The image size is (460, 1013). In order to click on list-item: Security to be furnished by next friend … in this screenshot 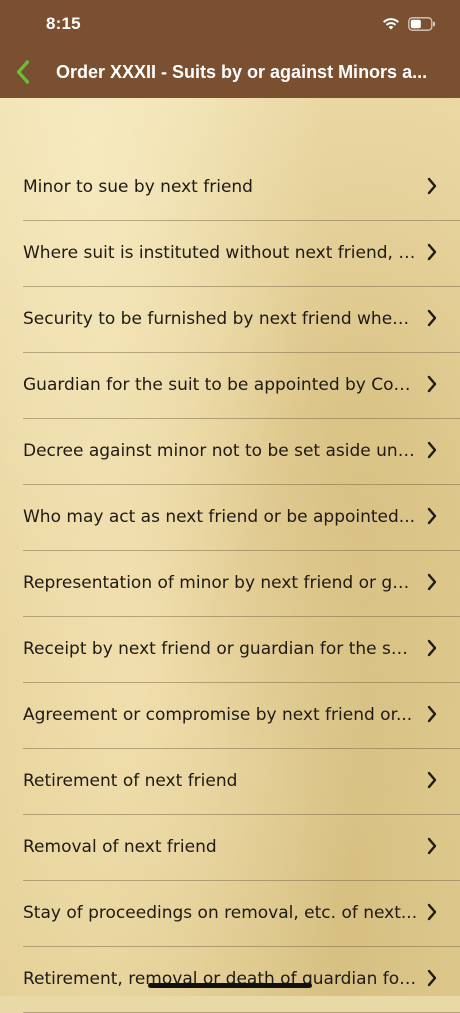, I will do `click(230, 320)`.